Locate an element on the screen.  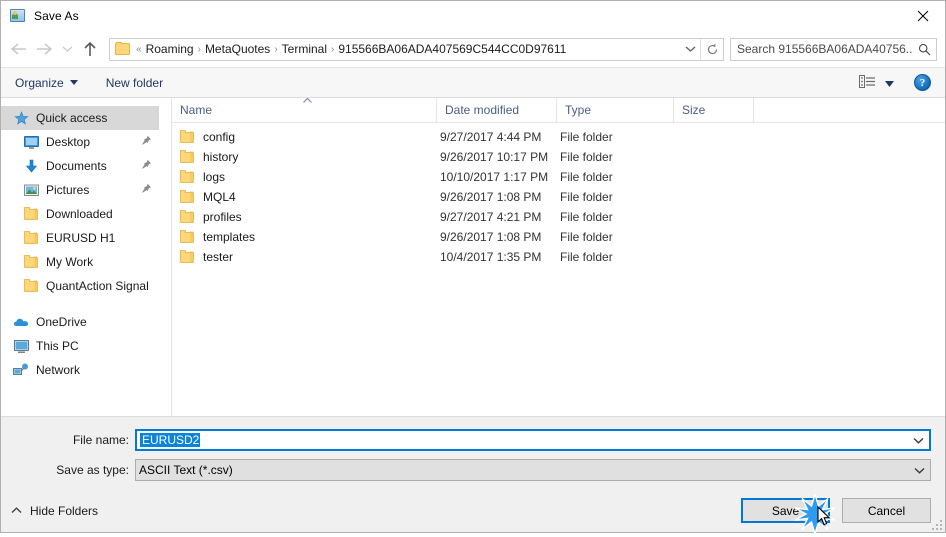
command-toolbar: Organize New folder ? is located at coordinates (473, 82).